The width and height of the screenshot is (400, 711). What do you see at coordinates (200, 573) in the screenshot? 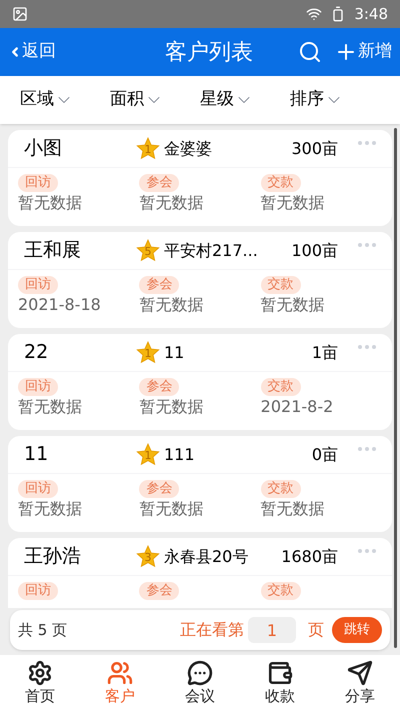
I see `customer-card: 王孙浩 3 永春县20号 1680亩 回访 参会 交款` at bounding box center [200, 573].